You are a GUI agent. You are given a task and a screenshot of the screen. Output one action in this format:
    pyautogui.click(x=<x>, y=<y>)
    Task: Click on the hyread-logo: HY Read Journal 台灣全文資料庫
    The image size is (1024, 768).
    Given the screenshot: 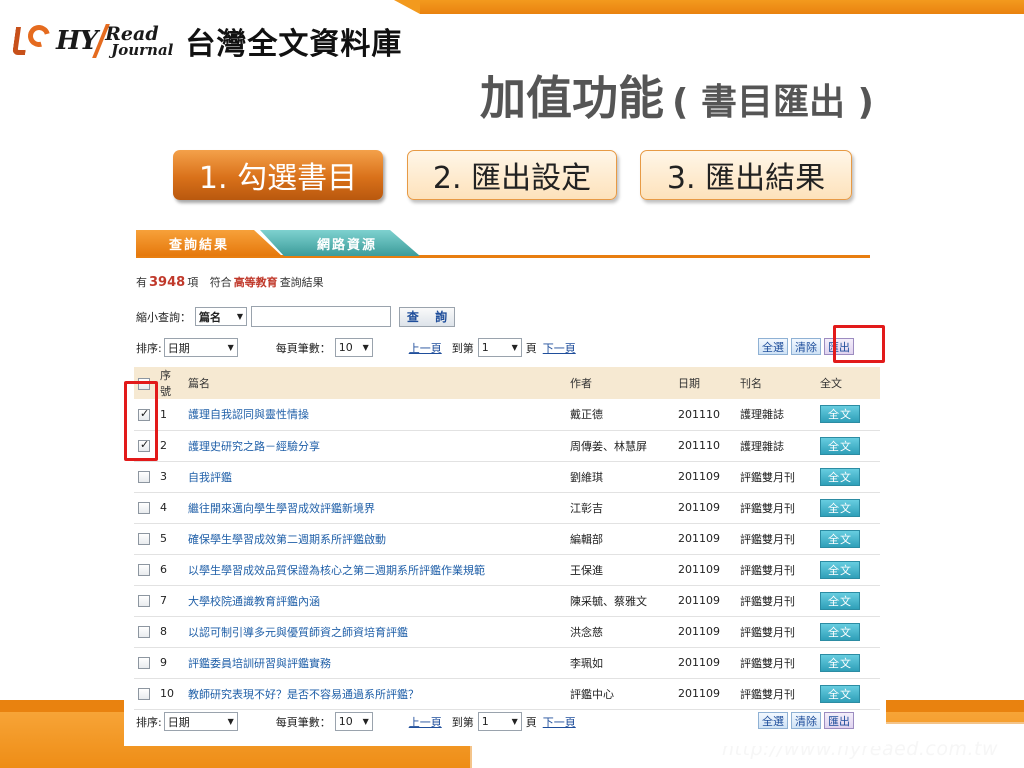 What is the action you would take?
    pyautogui.click(x=207, y=41)
    